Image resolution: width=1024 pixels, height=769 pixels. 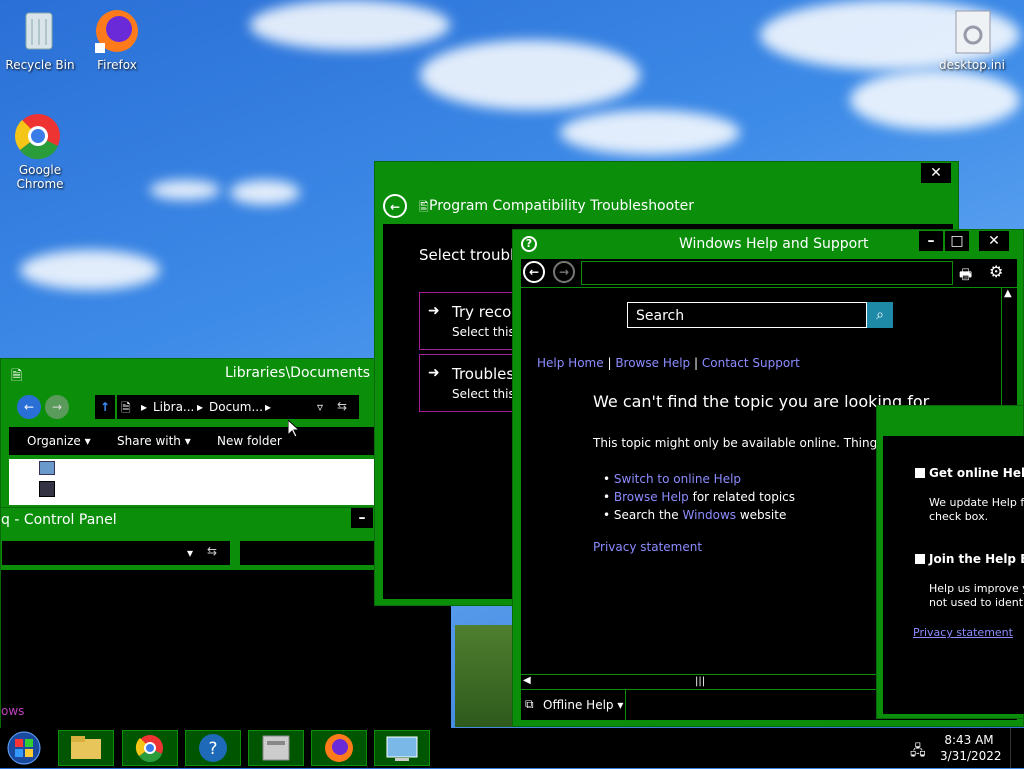 I want to click on search-input: Search, so click(x=747, y=315).